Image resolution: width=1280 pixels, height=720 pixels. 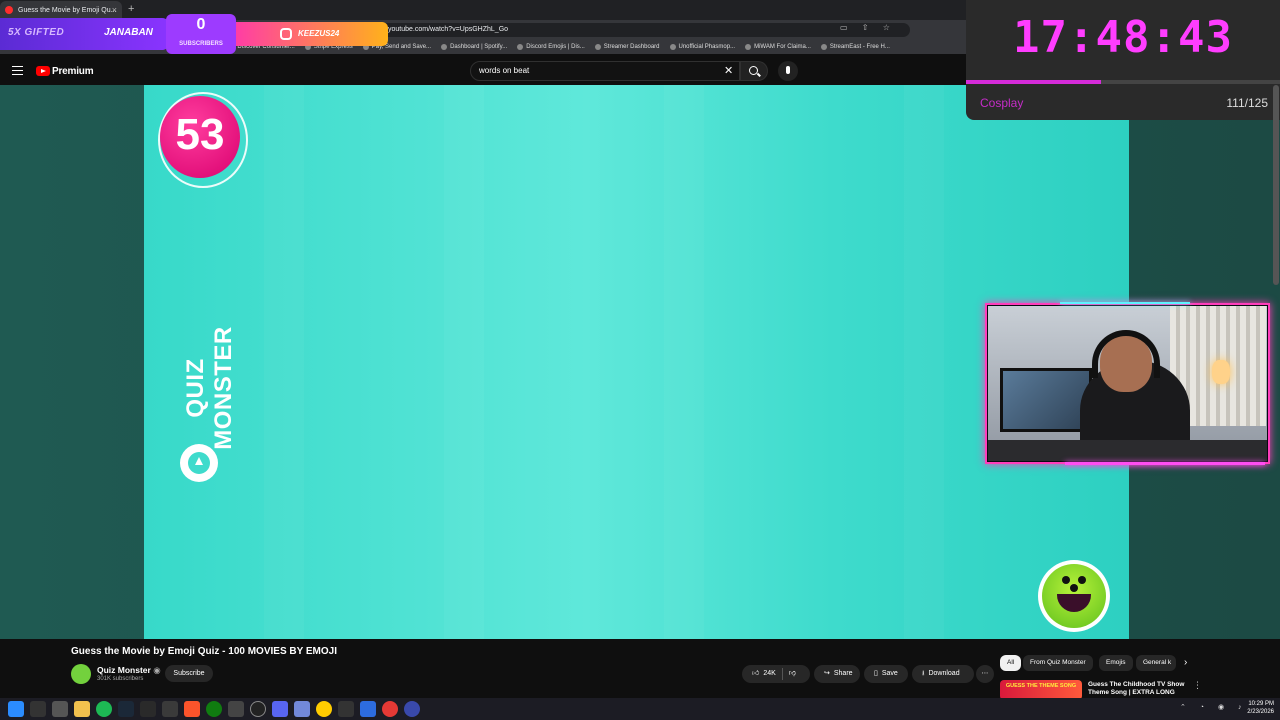 What do you see at coordinates (1165, 463) in the screenshot?
I see `webcam-glow-bottom` at bounding box center [1165, 463].